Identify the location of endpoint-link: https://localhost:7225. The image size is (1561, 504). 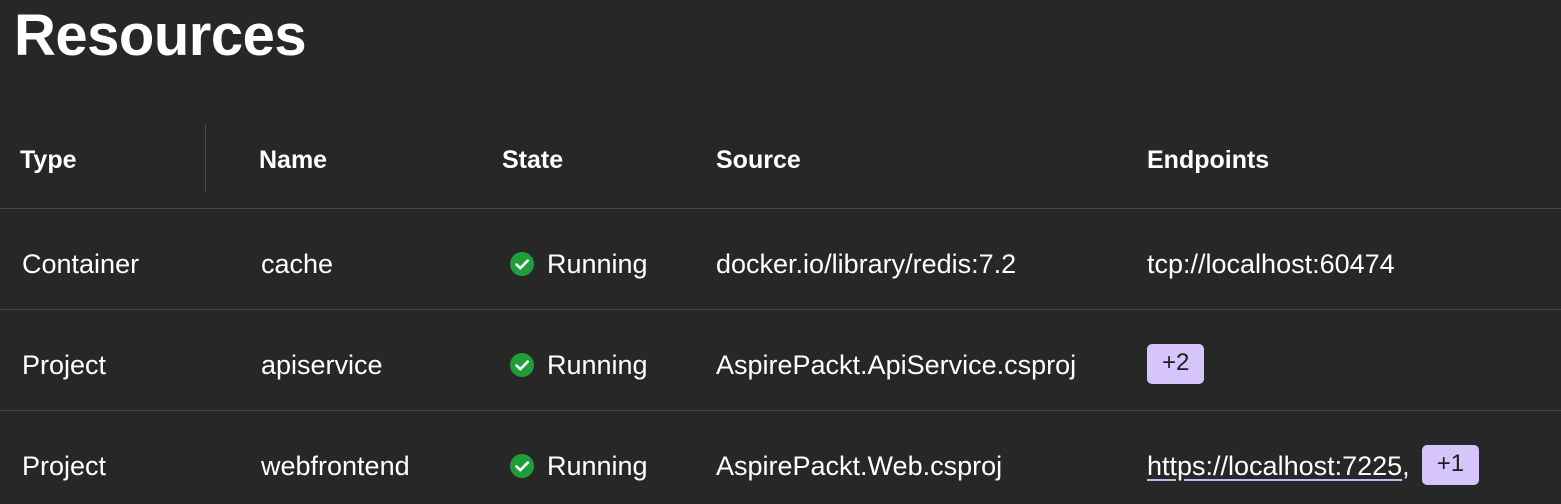
(1274, 466).